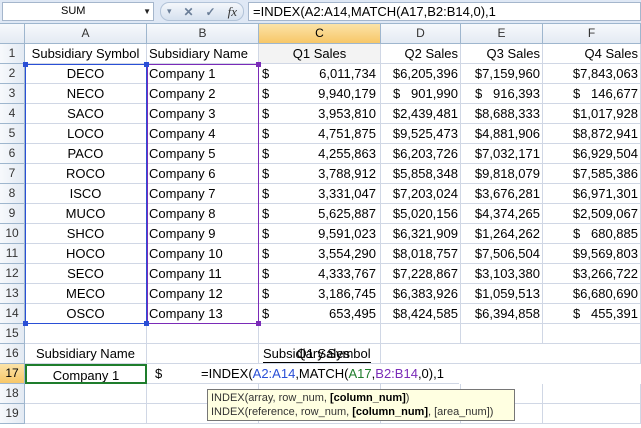  I want to click on cell-a5: LOCO, so click(86, 134).